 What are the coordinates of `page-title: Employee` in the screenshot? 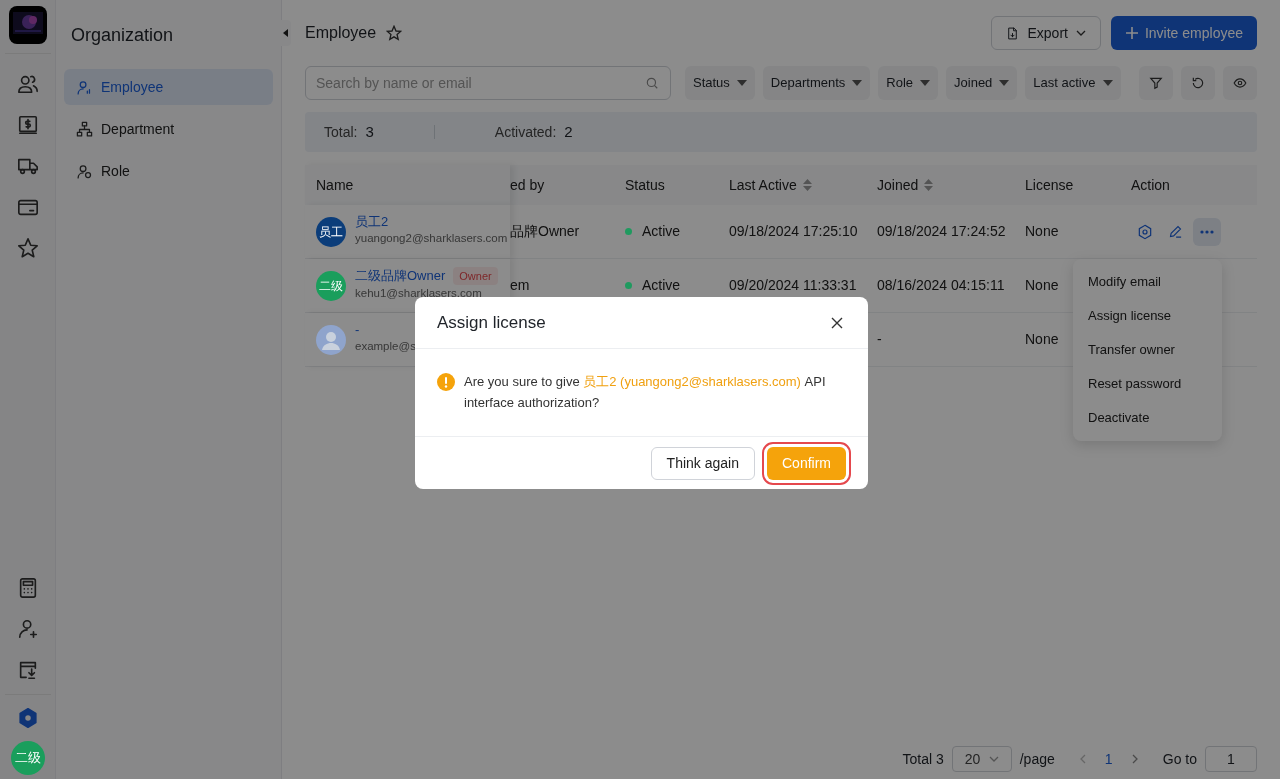 It's located at (341, 33).